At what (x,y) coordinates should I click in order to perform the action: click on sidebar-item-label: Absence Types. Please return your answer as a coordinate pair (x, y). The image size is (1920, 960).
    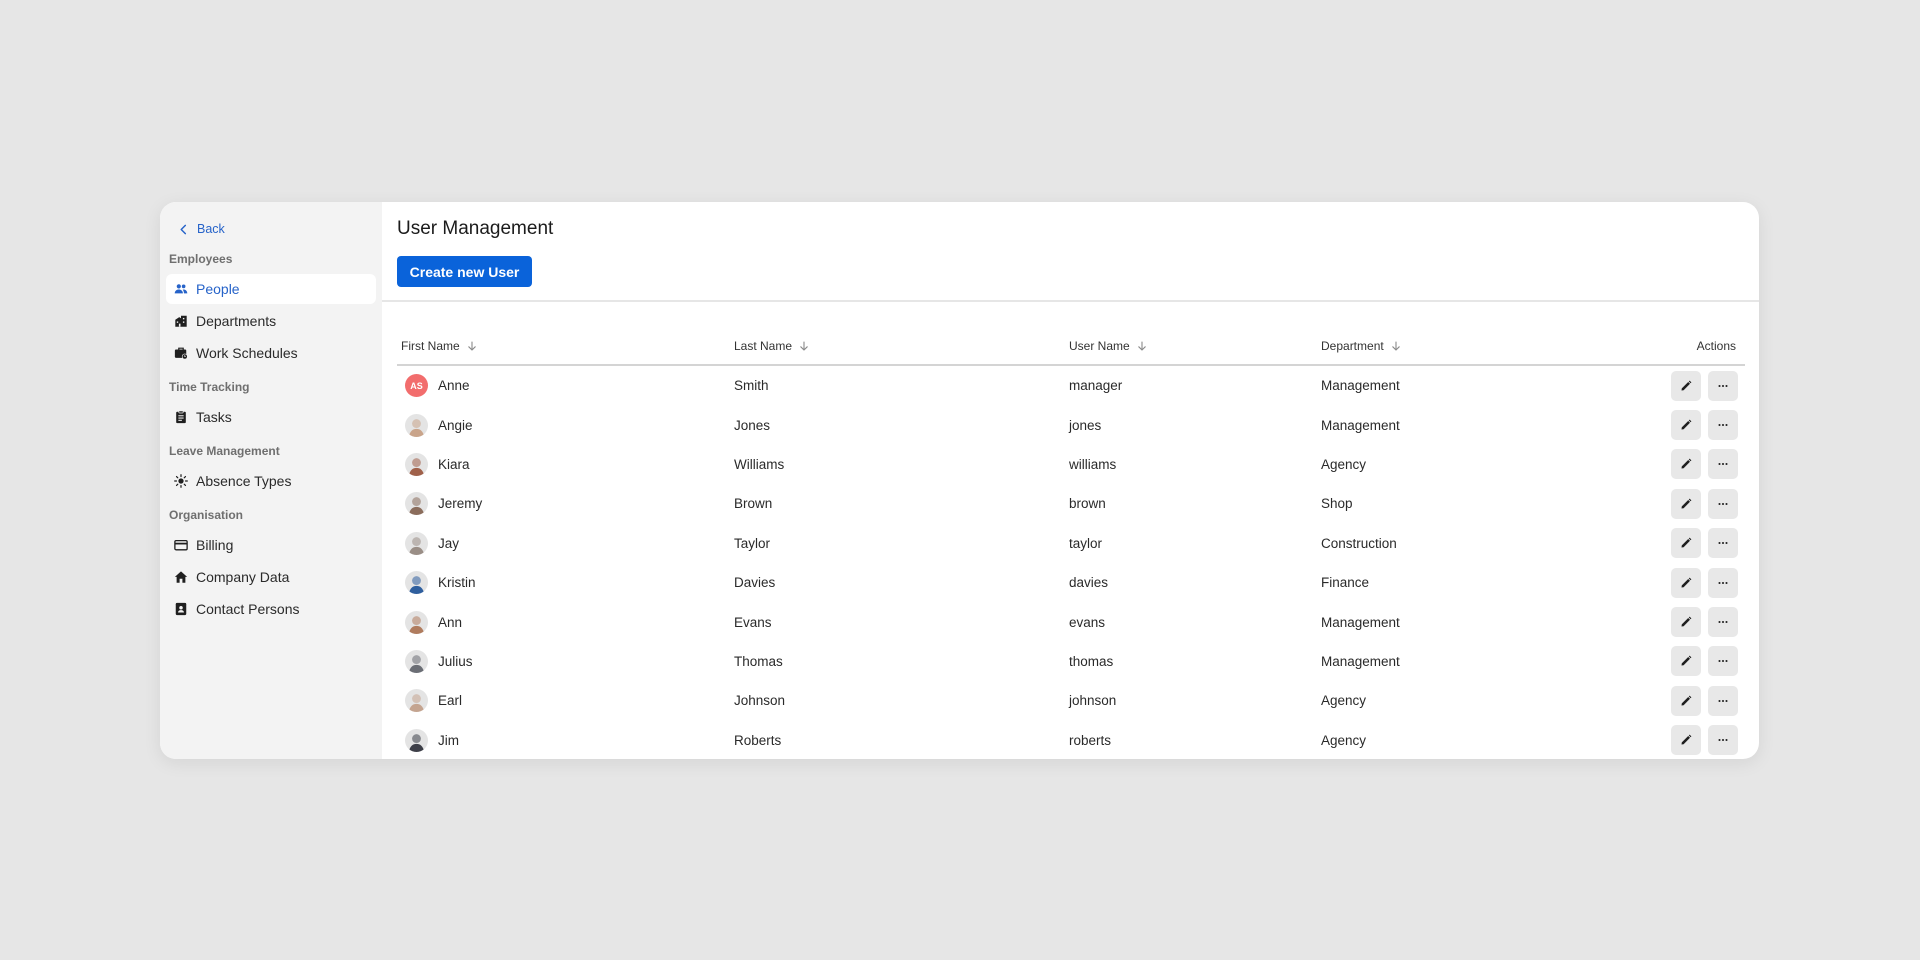
    Looking at the image, I should click on (244, 481).